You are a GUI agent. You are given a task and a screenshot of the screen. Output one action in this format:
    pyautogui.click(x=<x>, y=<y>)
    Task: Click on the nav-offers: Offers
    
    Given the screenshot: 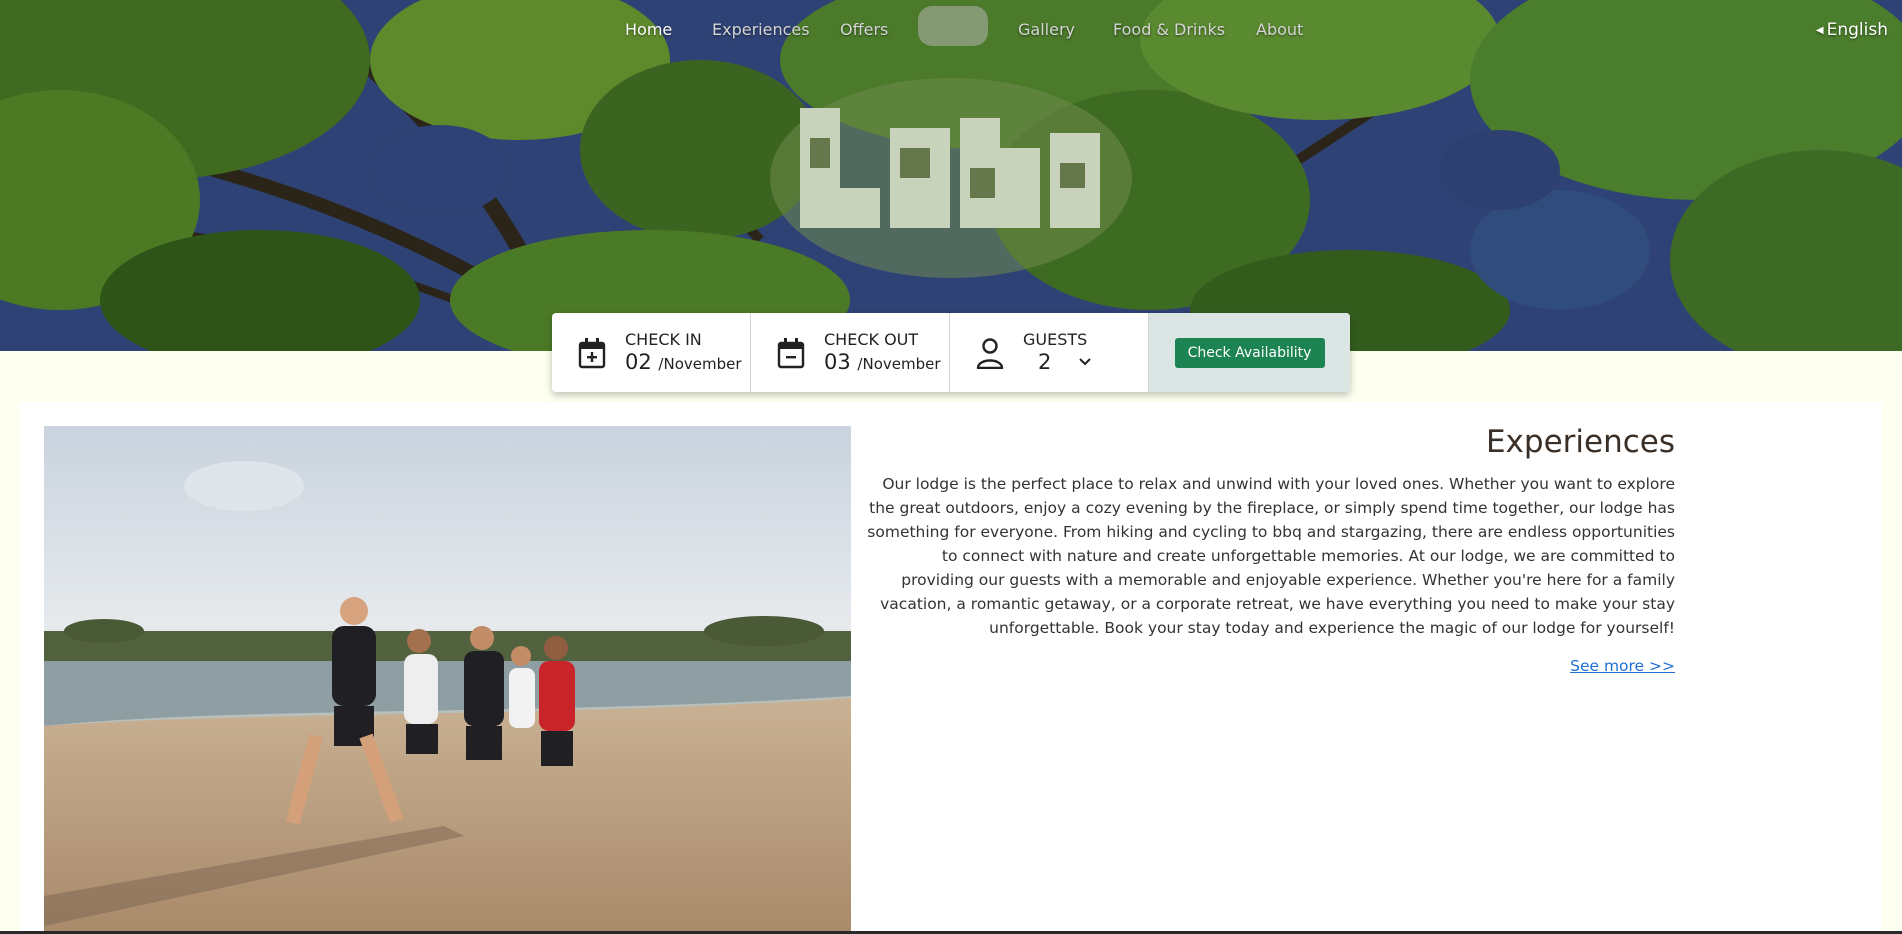 What is the action you would take?
    pyautogui.click(x=864, y=29)
    